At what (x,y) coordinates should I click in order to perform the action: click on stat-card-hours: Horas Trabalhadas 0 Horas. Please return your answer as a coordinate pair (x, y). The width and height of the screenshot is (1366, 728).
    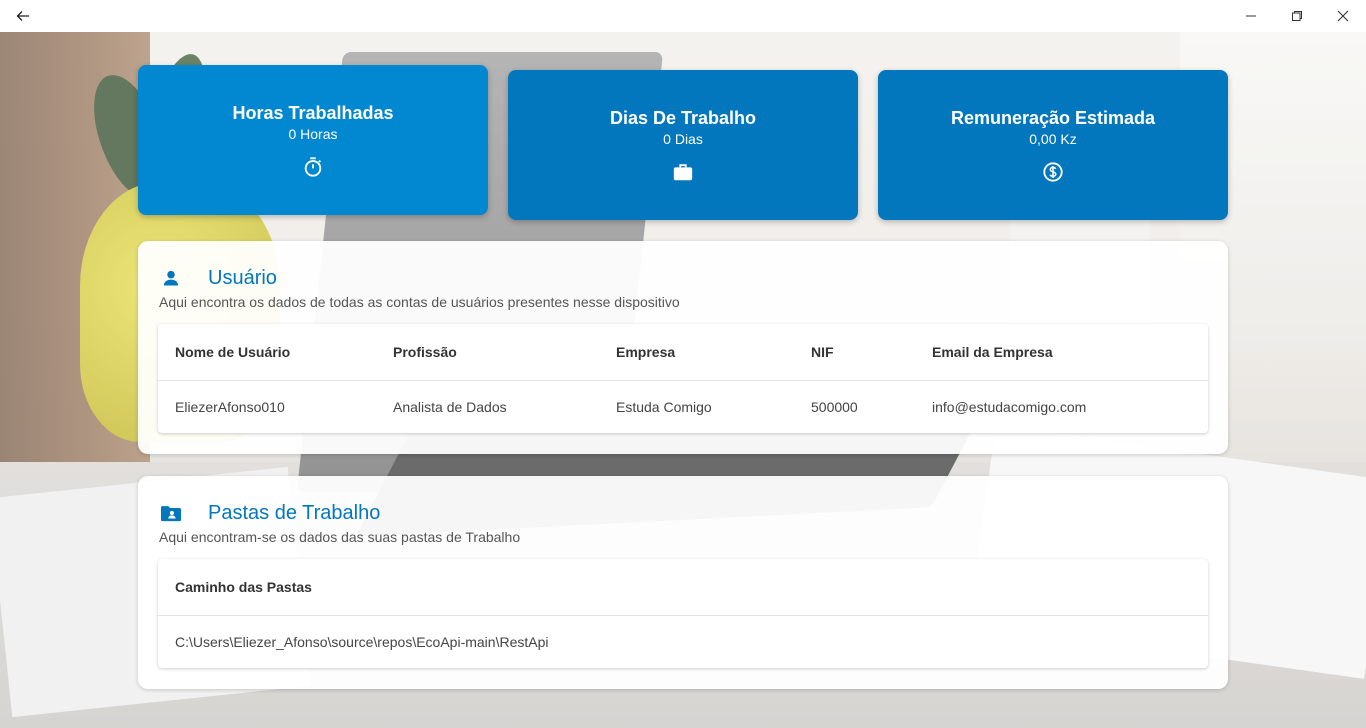
    Looking at the image, I should click on (313, 140).